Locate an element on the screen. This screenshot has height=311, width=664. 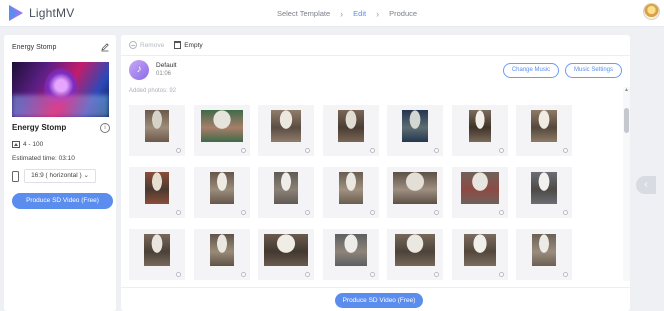
music-note-icon: ♪ is located at coordinates (139, 70).